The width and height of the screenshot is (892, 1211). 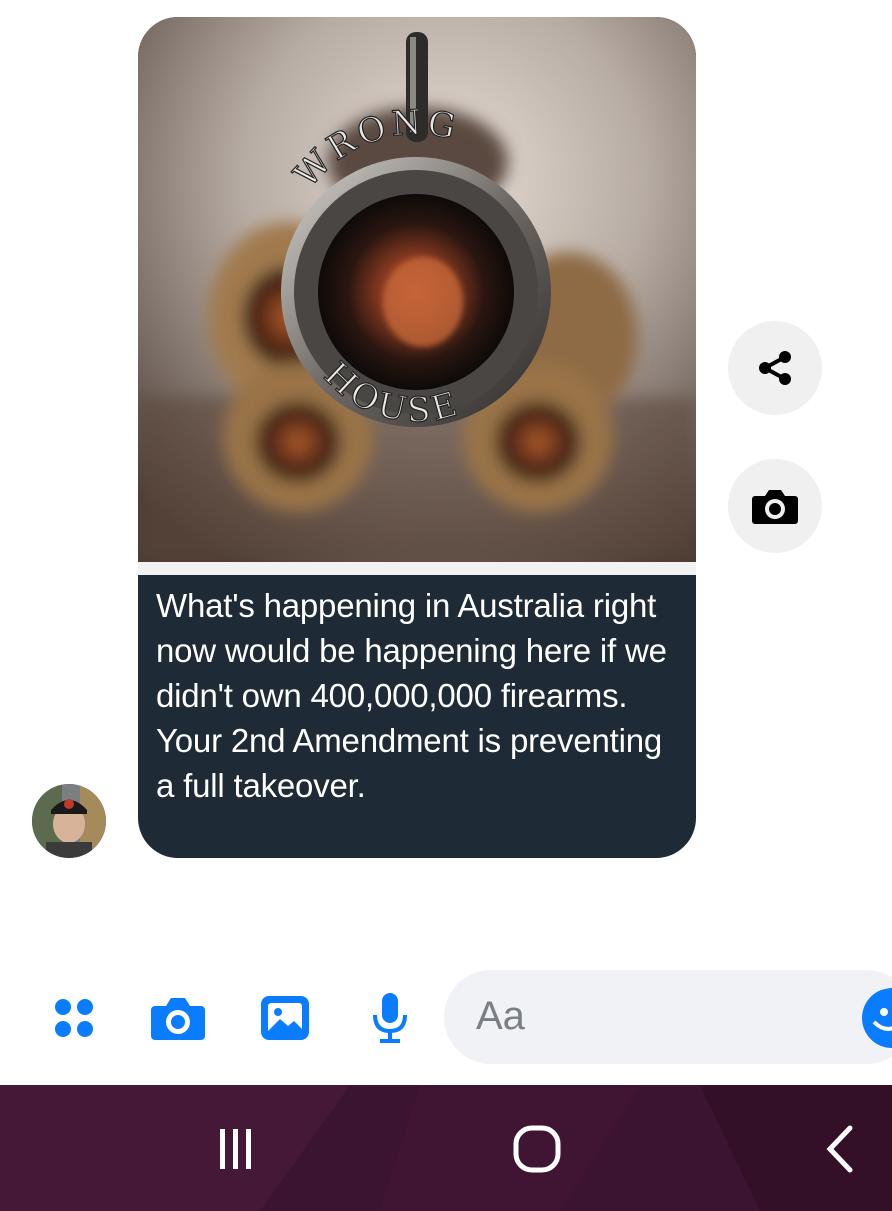 I want to click on home-button, so click(x=537, y=1149).